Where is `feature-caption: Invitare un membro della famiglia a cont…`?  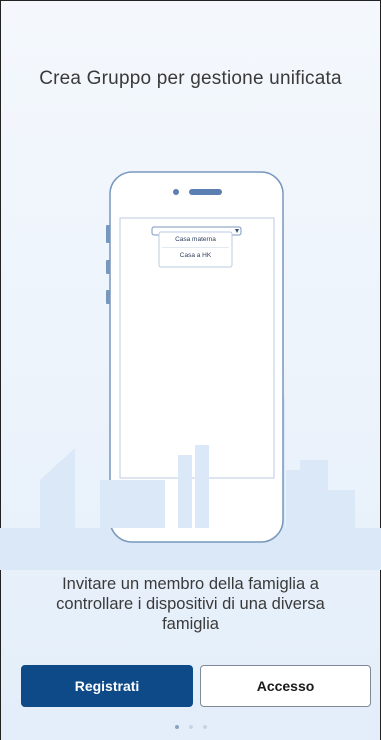 feature-caption: Invitare un membro della famiglia a cont… is located at coordinates (190, 604).